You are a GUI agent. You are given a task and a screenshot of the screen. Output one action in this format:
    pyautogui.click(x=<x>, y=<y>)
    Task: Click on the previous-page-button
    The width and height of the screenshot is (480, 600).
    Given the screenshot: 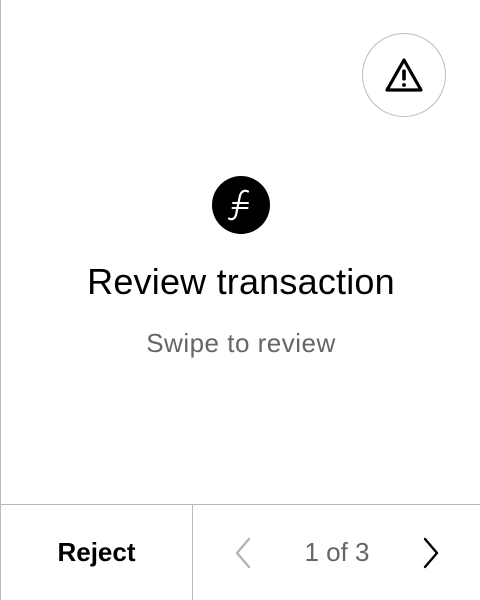 What is the action you would take?
    pyautogui.click(x=243, y=553)
    